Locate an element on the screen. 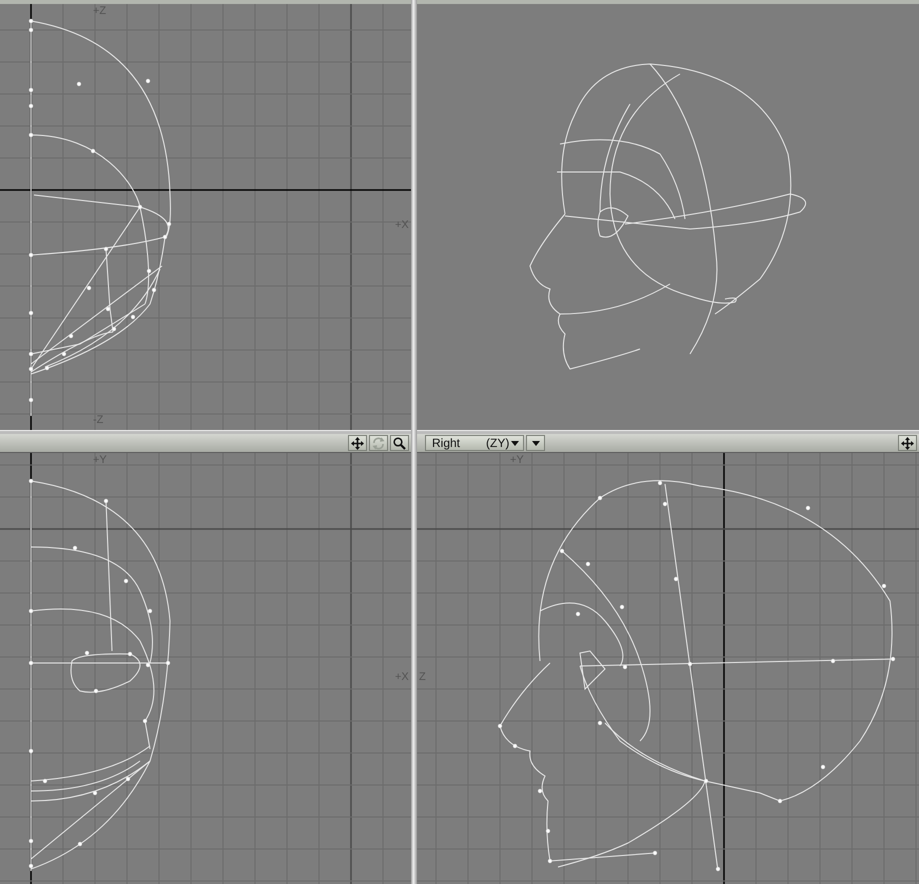 Image resolution: width=919 pixels, height=884 pixels. zoom-button is located at coordinates (399, 443).